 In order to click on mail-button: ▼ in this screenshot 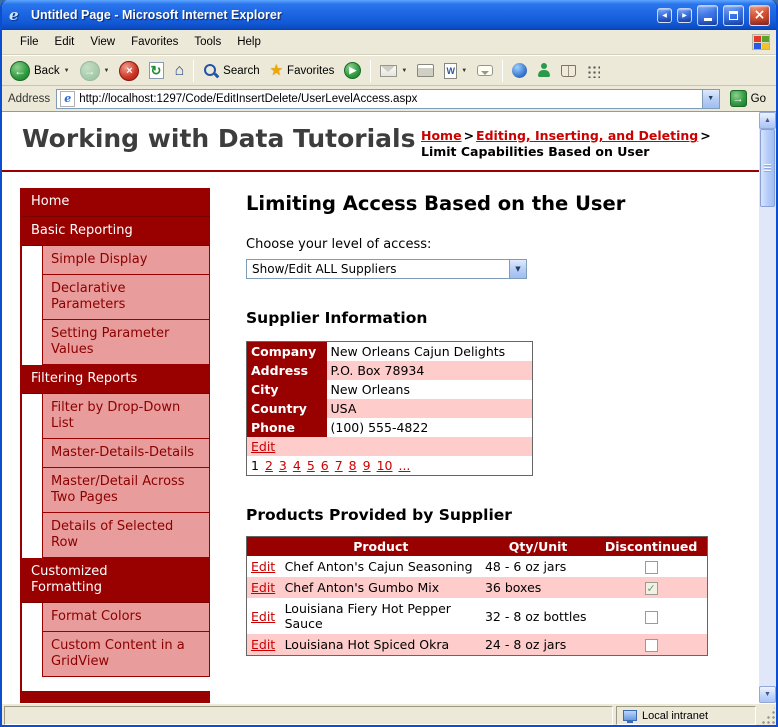, I will do `click(393, 71)`.